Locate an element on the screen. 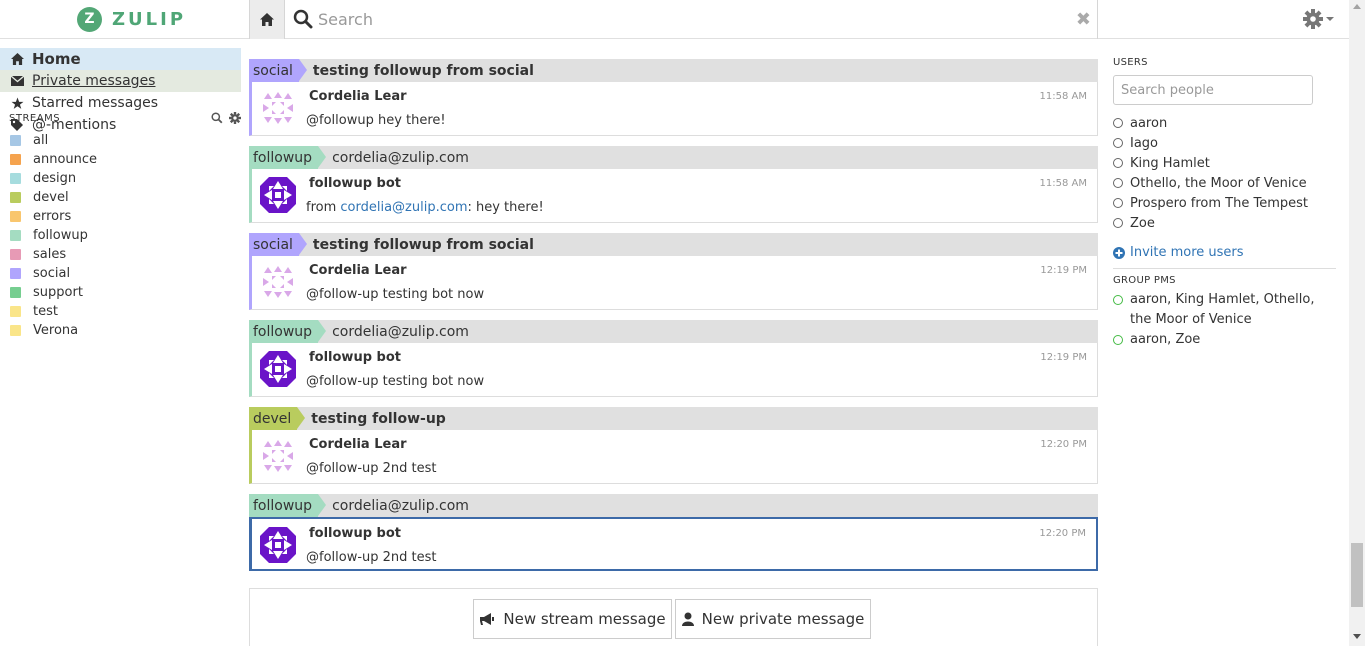 The height and width of the screenshot is (646, 1365). gear-icon is located at coordinates (235, 118).